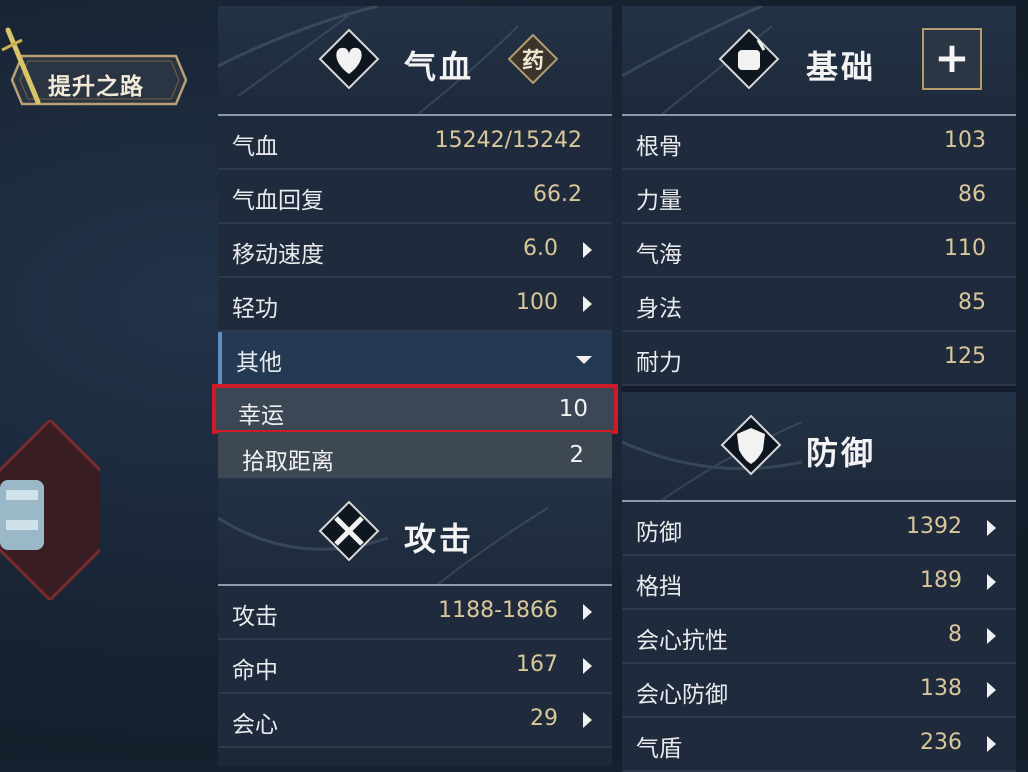 Image resolution: width=1028 pixels, height=772 pixels. Describe the element at coordinates (278, 255) in the screenshot. I see `stat-label: 移动速度` at that location.